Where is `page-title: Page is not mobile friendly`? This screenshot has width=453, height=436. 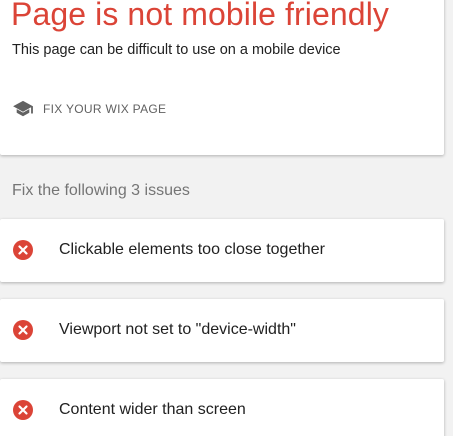 page-title: Page is not mobile friendly is located at coordinates (200, 16).